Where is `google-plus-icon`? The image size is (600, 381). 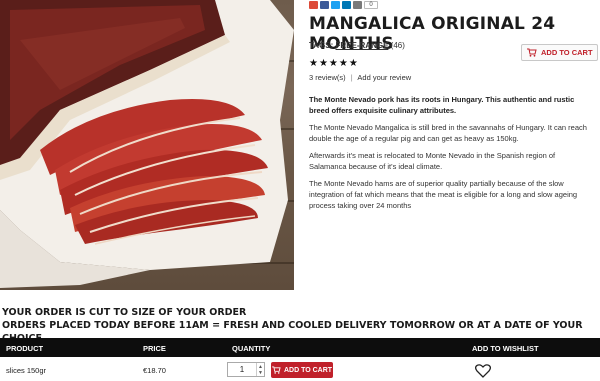
google-plus-icon is located at coordinates (313, 5).